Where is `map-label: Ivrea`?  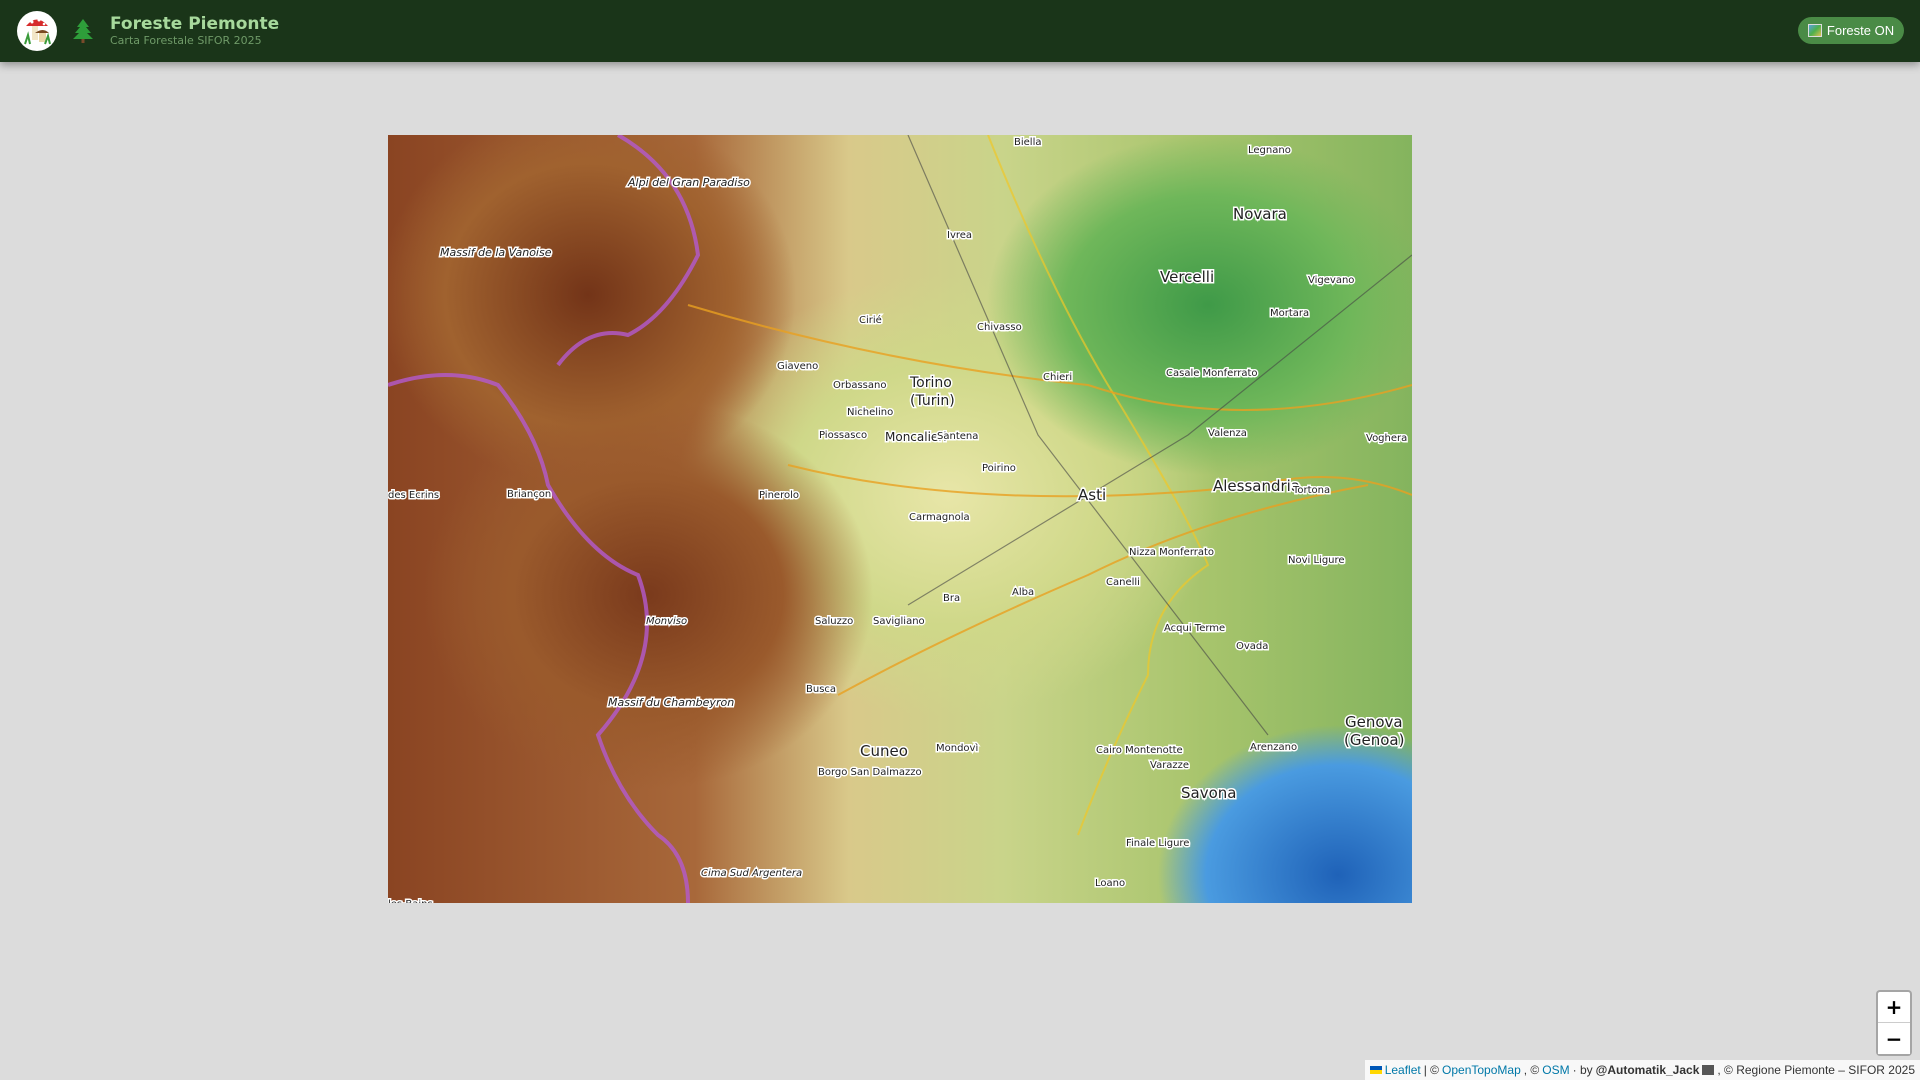
map-label: Ivrea is located at coordinates (959, 235).